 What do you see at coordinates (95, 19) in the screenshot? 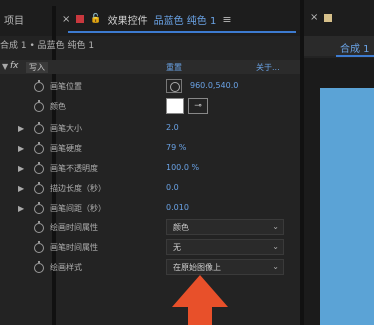
I see `lock-icon: 🔓` at bounding box center [95, 19].